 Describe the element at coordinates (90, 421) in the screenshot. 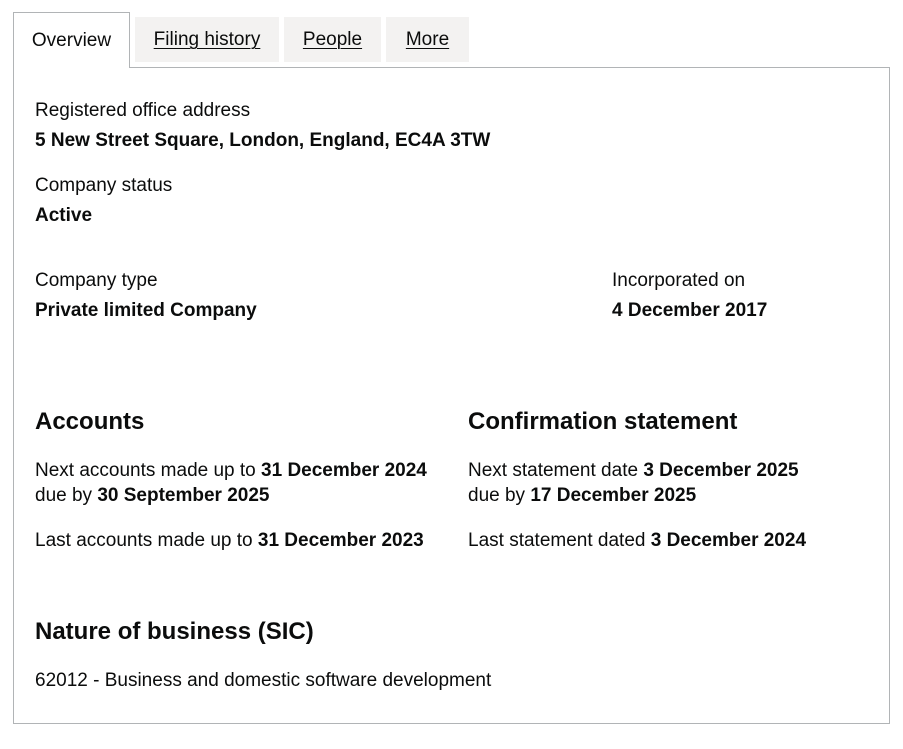

I see `accounts-heading: Accounts` at that location.